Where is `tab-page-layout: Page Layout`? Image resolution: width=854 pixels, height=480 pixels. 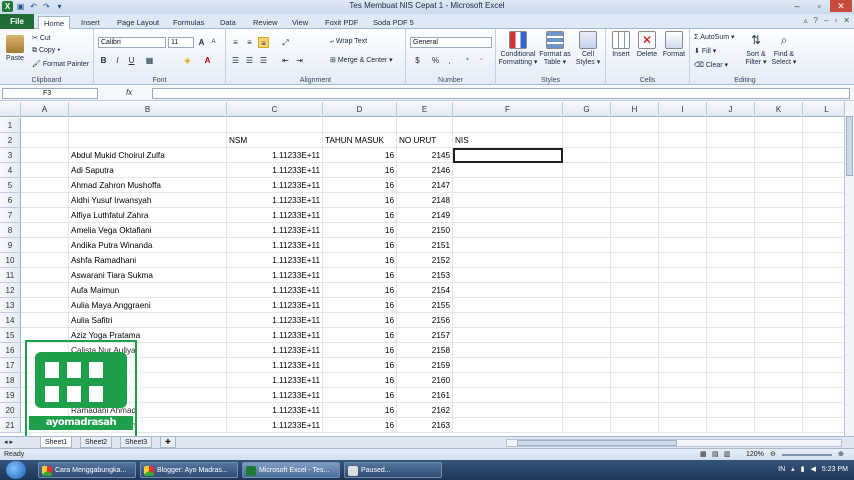 tab-page-layout: Page Layout is located at coordinates (138, 22).